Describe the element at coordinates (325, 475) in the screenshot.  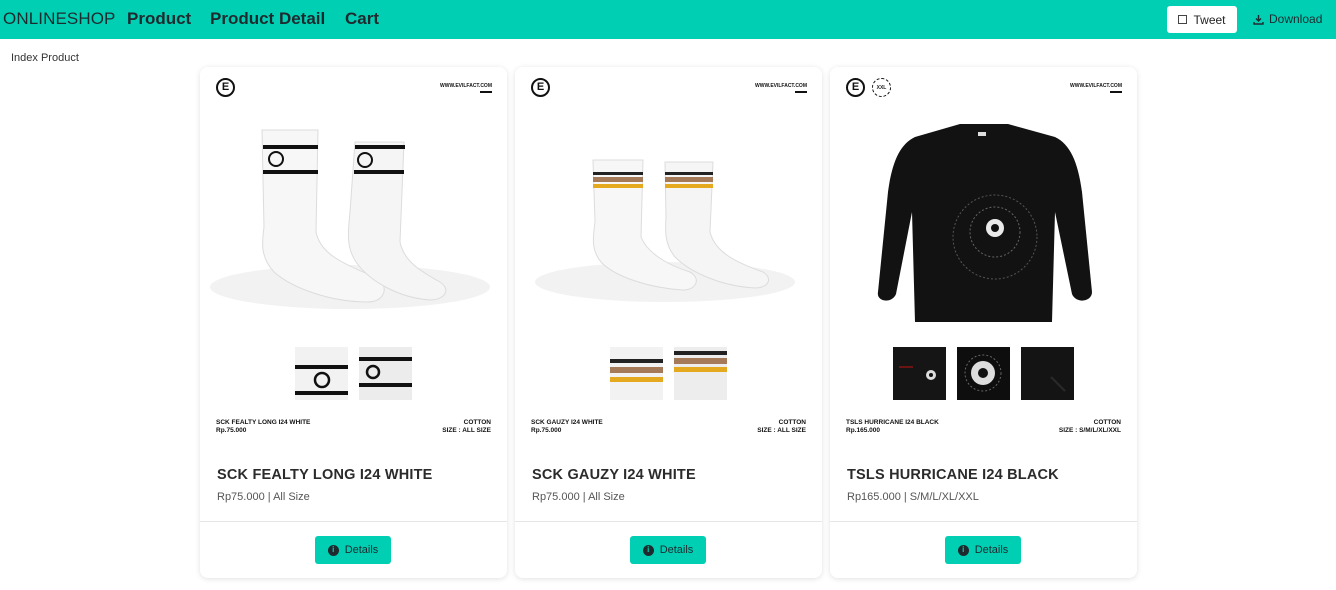
I see `product-title: SCK FEALTY LONG I24 WHITE` at that location.